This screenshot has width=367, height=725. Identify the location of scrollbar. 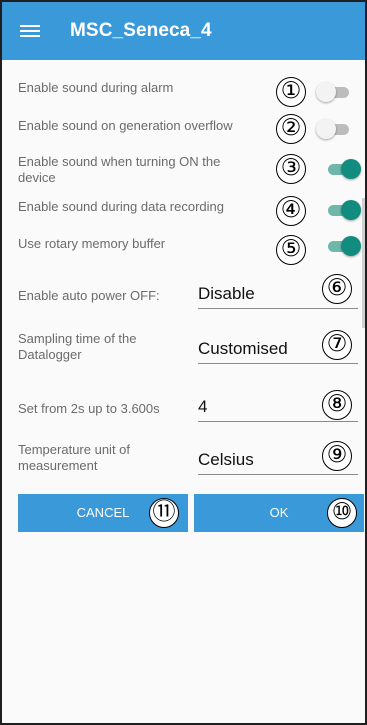
(363, 263).